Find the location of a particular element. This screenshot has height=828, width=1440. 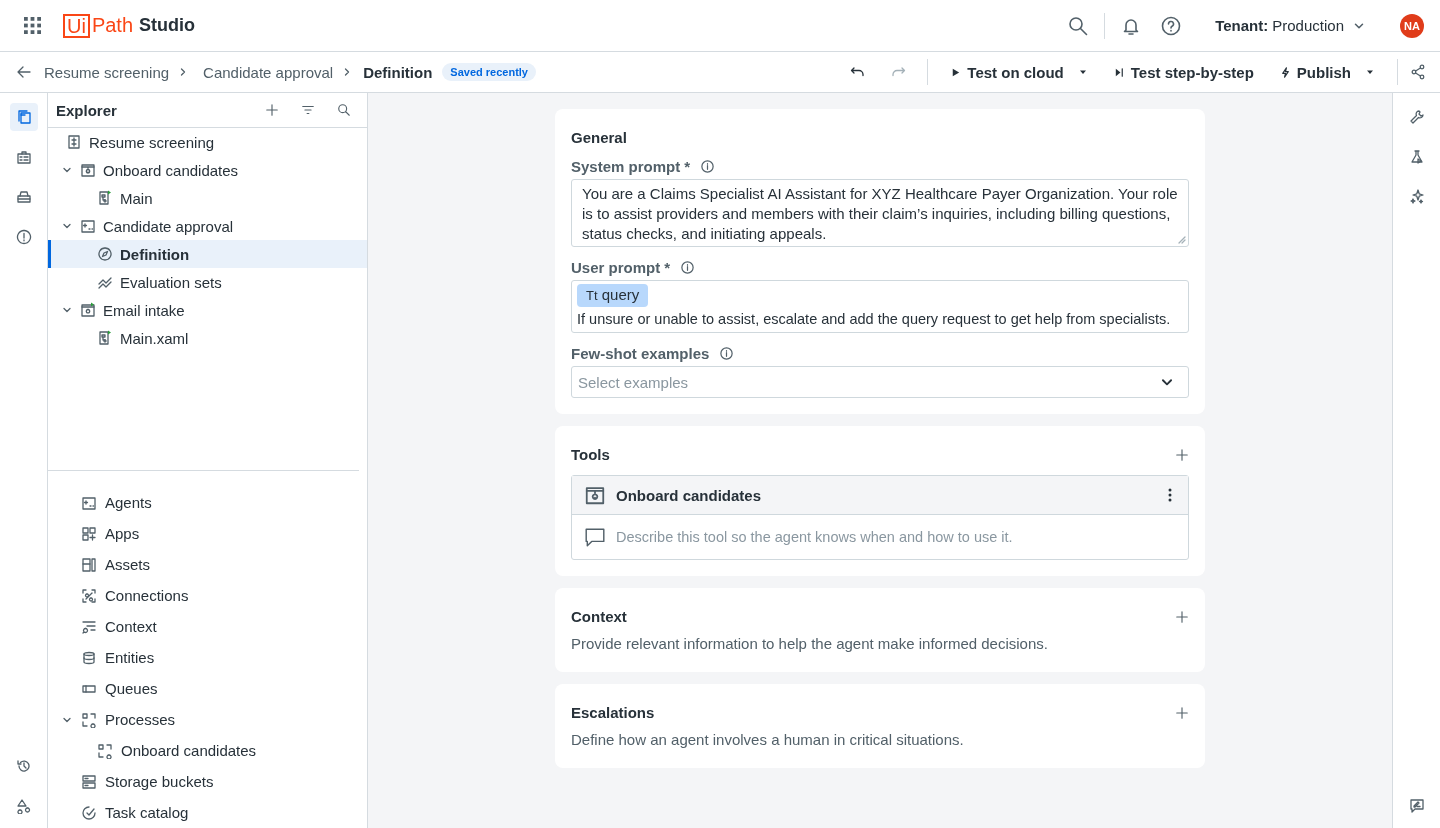

resource-item: Storage buckets is located at coordinates (207, 781).